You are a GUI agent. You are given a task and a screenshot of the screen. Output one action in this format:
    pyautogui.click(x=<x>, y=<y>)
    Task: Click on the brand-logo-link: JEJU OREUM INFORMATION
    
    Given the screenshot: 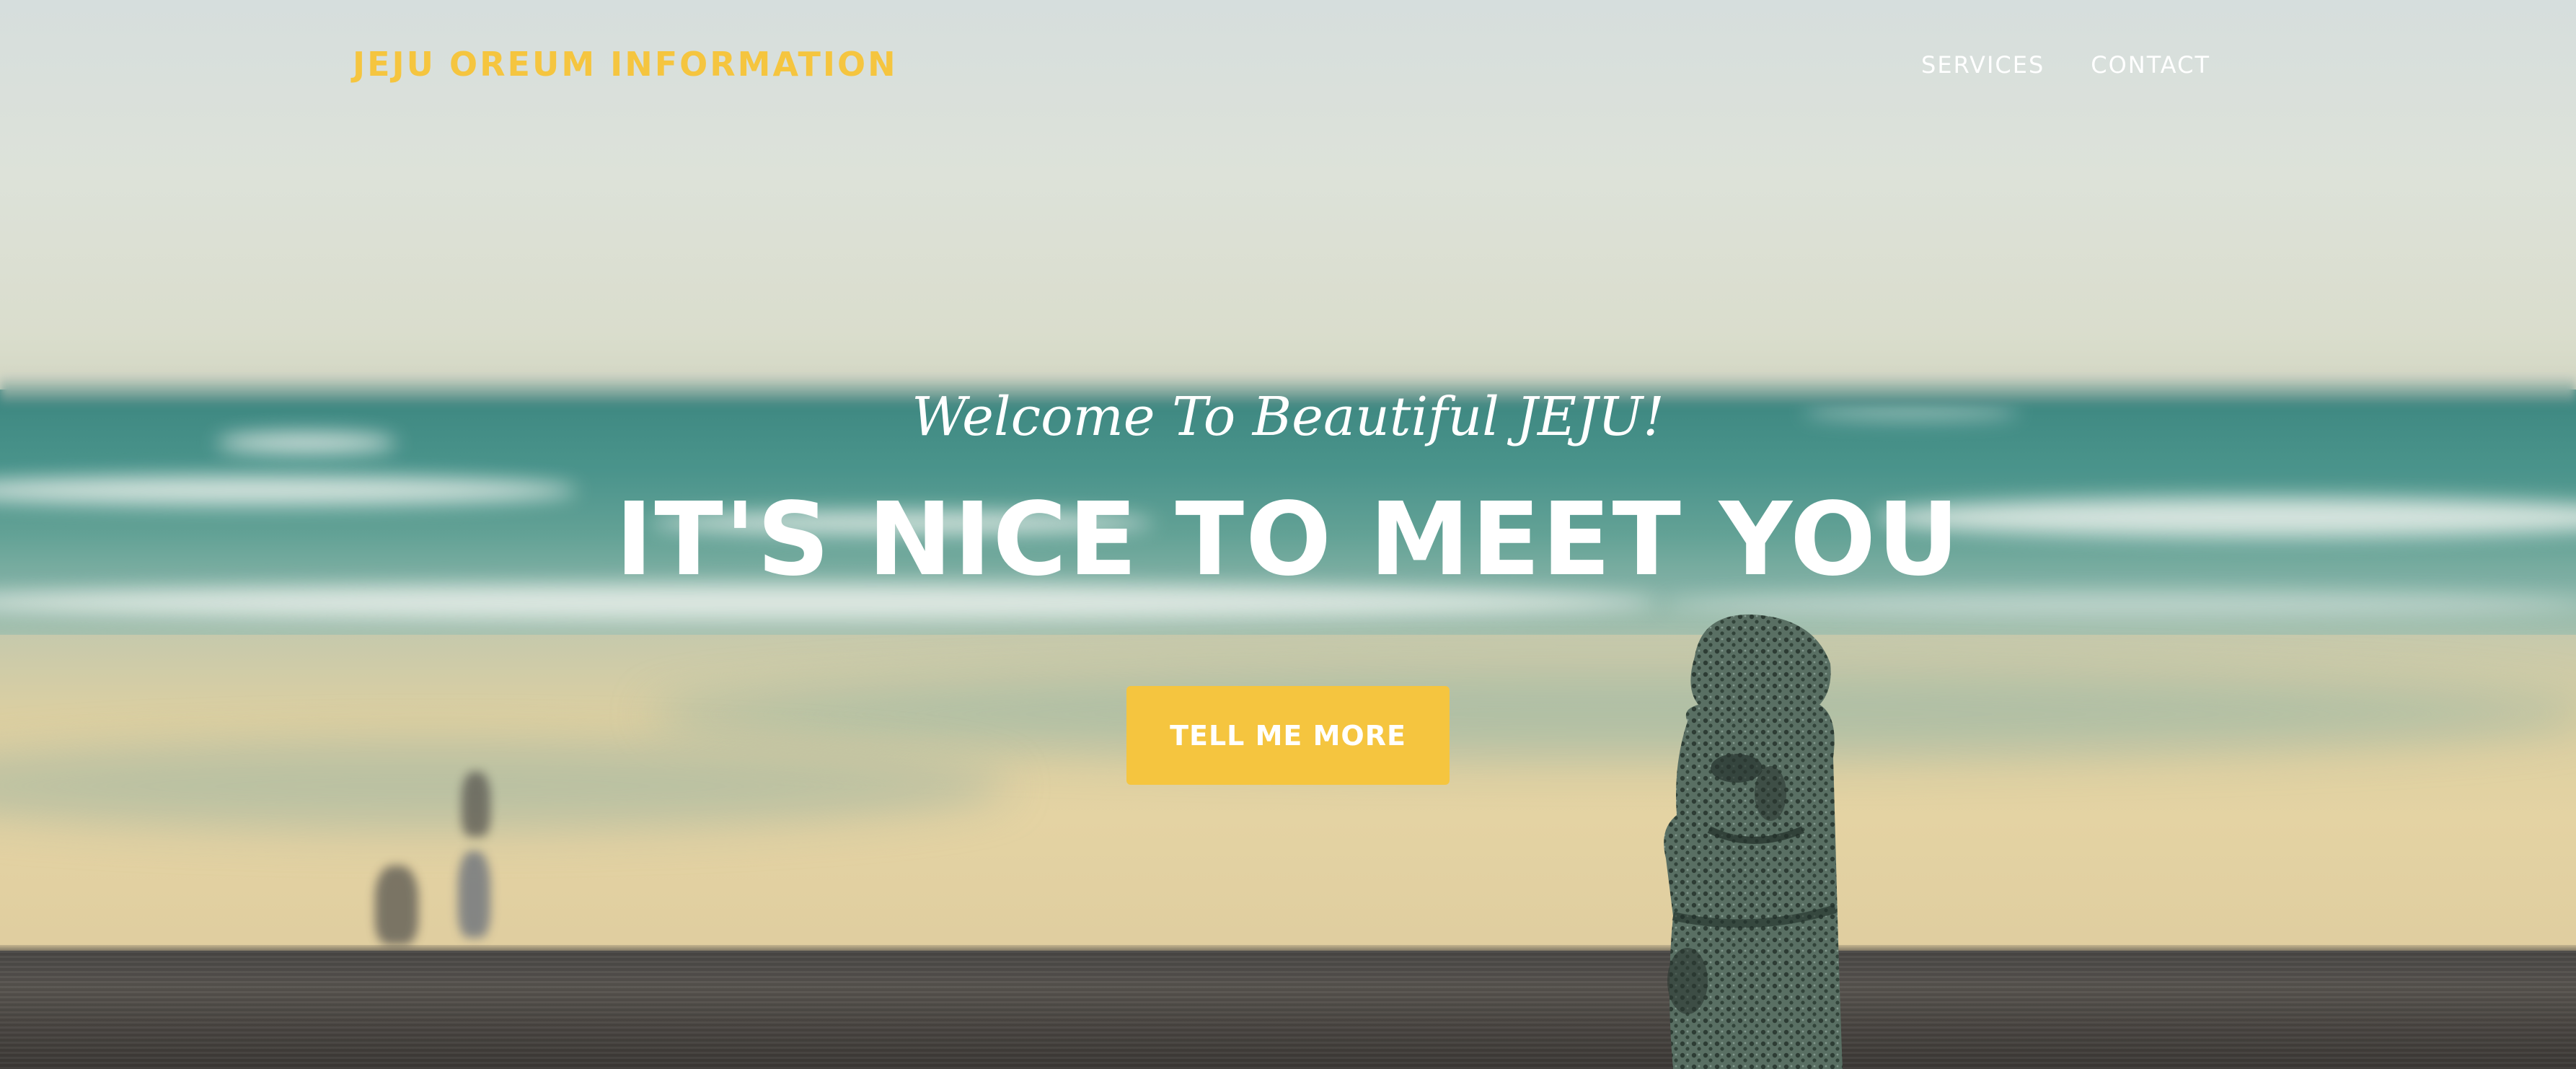 What is the action you would take?
    pyautogui.click(x=625, y=64)
    